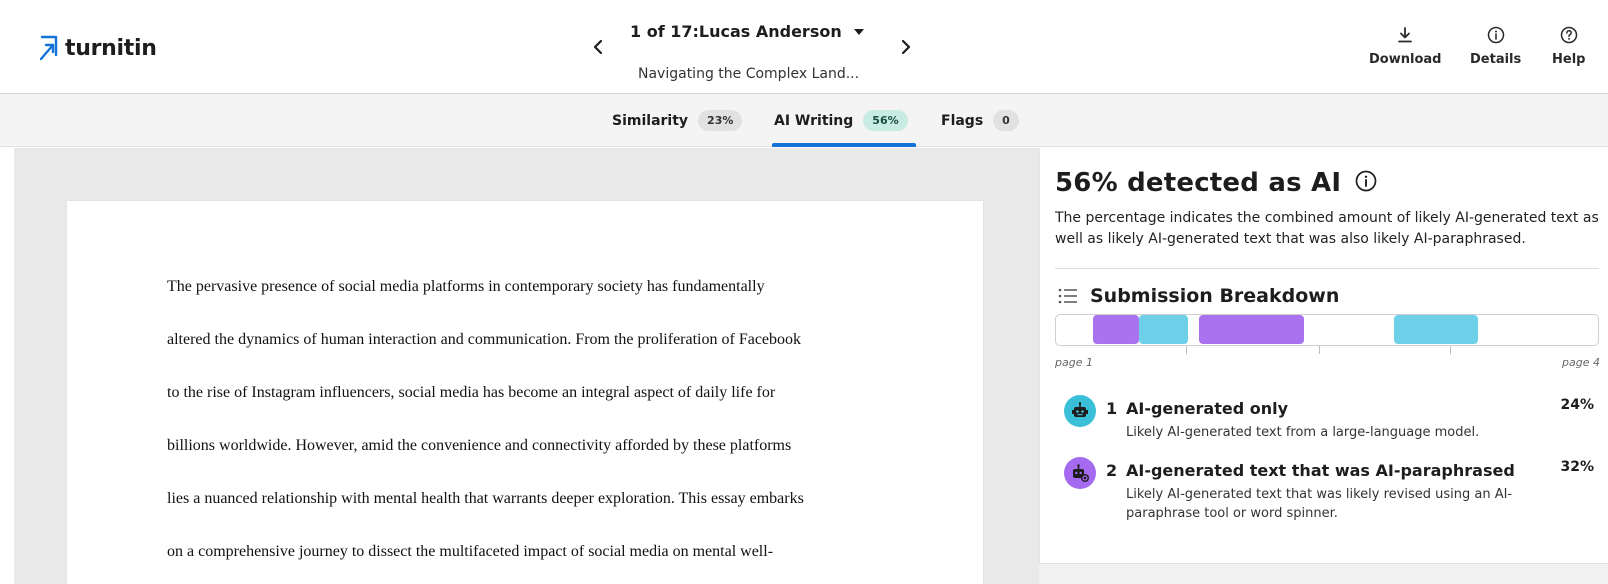  I want to click on help-label: Help, so click(1569, 59).